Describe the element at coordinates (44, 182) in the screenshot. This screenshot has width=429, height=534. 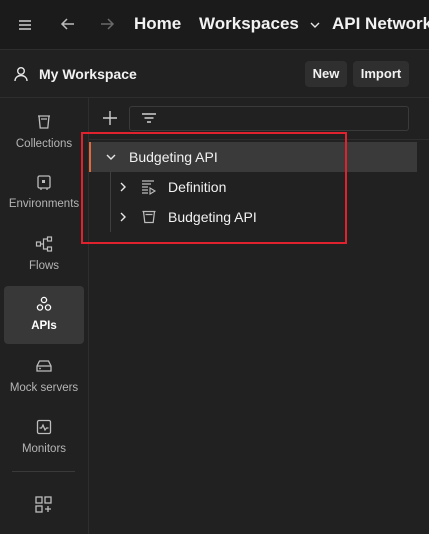
I see `environments-icon` at that location.